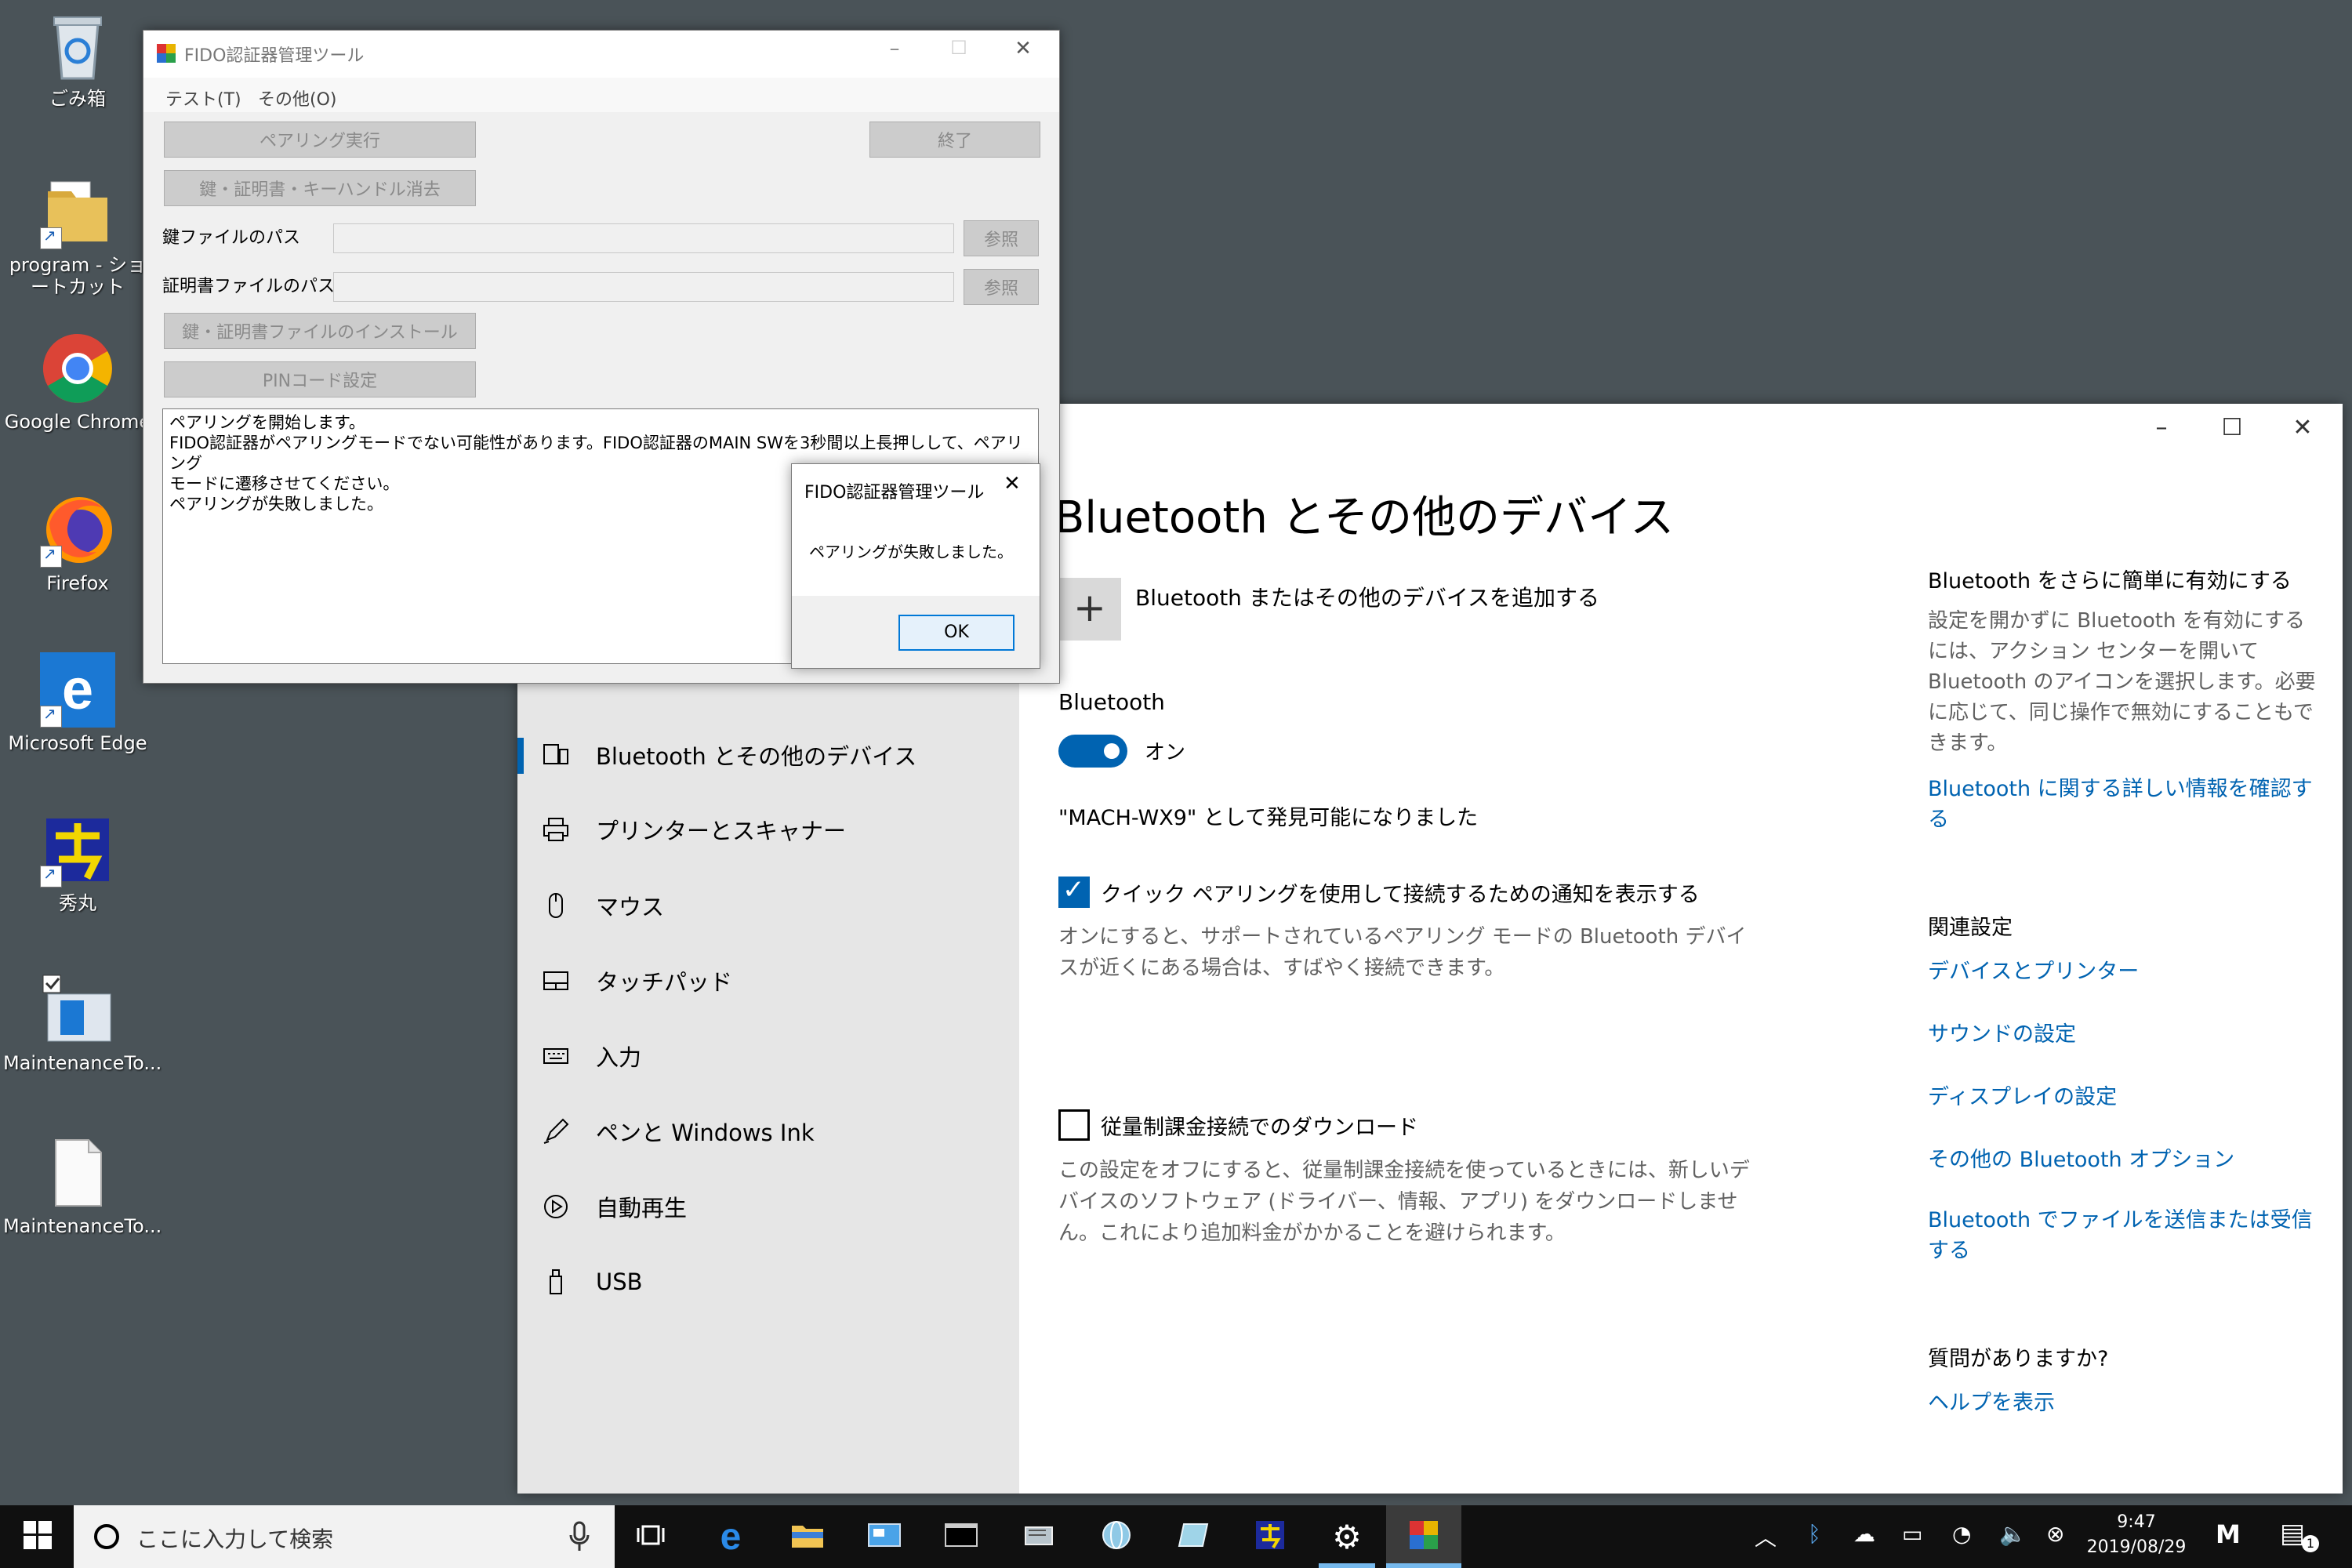  I want to click on fido-titlebar: FIDO認証器管理ツール – ☐ ✕, so click(601, 54).